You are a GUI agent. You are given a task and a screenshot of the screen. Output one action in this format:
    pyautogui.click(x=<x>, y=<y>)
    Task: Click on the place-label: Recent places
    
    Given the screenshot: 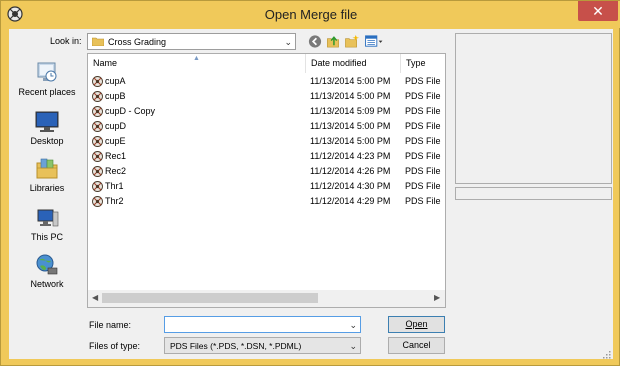 What is the action you would take?
    pyautogui.click(x=47, y=92)
    